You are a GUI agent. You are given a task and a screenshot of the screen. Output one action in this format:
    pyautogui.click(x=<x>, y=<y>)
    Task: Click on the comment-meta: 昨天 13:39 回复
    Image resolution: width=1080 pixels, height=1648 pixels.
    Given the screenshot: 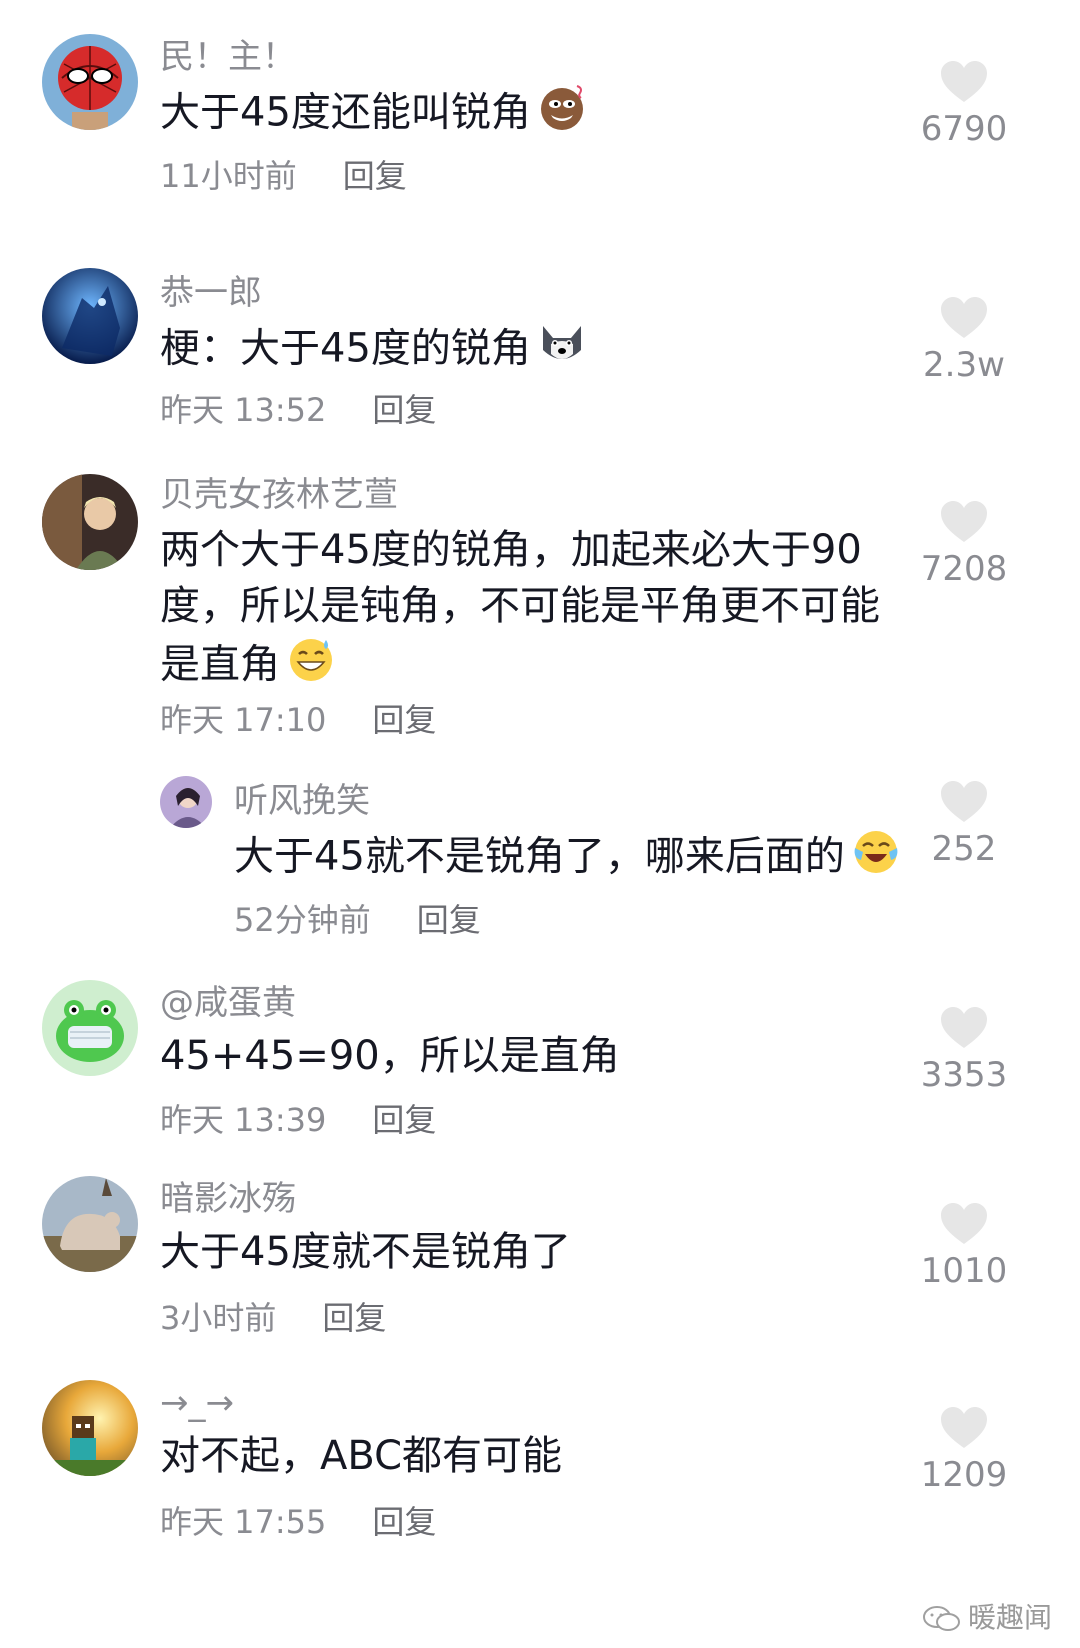 What is the action you would take?
    pyautogui.click(x=298, y=1120)
    